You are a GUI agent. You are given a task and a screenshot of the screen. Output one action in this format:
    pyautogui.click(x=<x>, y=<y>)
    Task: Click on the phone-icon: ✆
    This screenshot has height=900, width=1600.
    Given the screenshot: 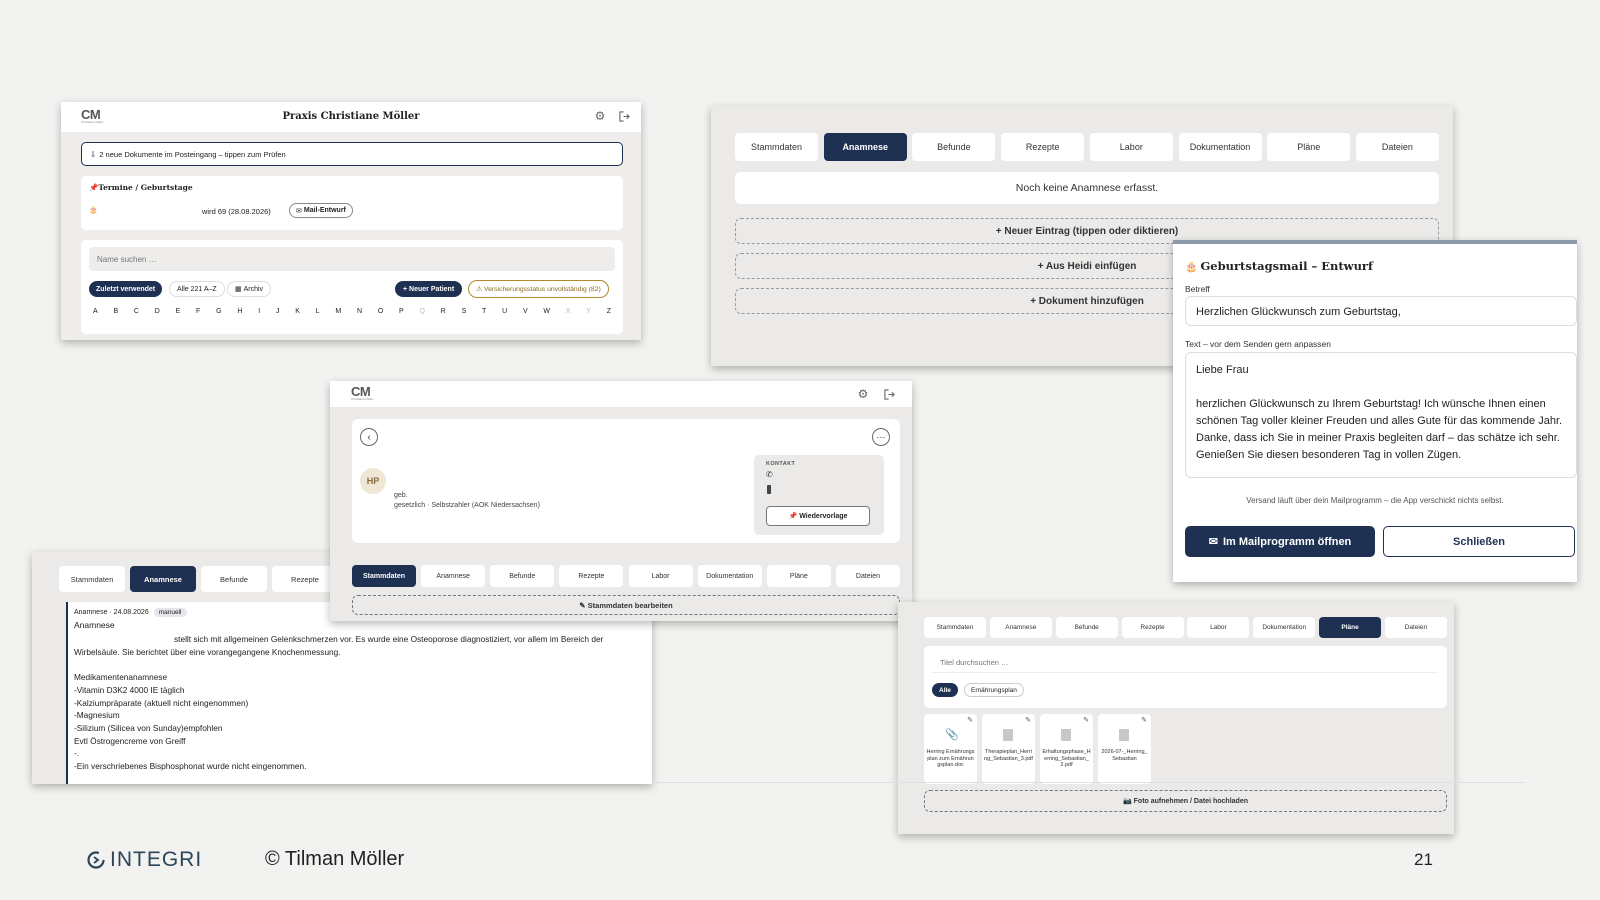 What is the action you would take?
    pyautogui.click(x=769, y=474)
    